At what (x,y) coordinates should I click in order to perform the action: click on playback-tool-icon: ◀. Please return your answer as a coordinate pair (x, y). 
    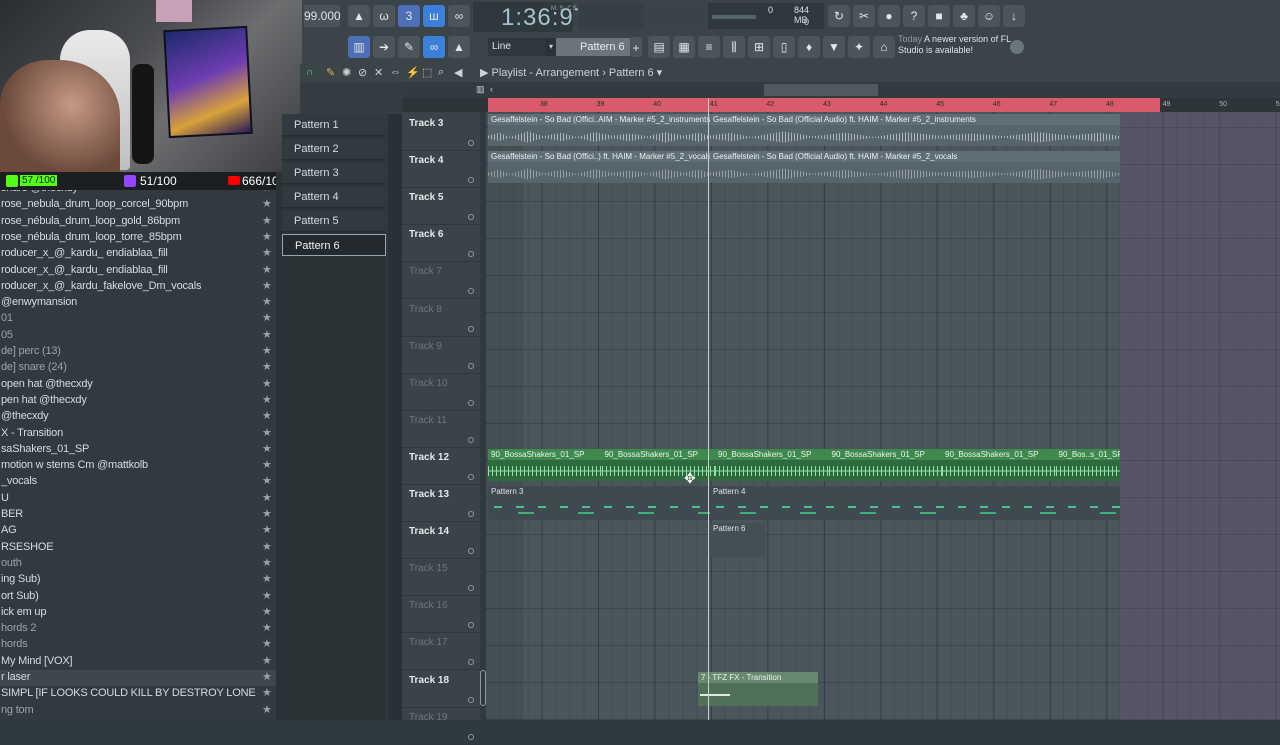
    Looking at the image, I should click on (458, 72).